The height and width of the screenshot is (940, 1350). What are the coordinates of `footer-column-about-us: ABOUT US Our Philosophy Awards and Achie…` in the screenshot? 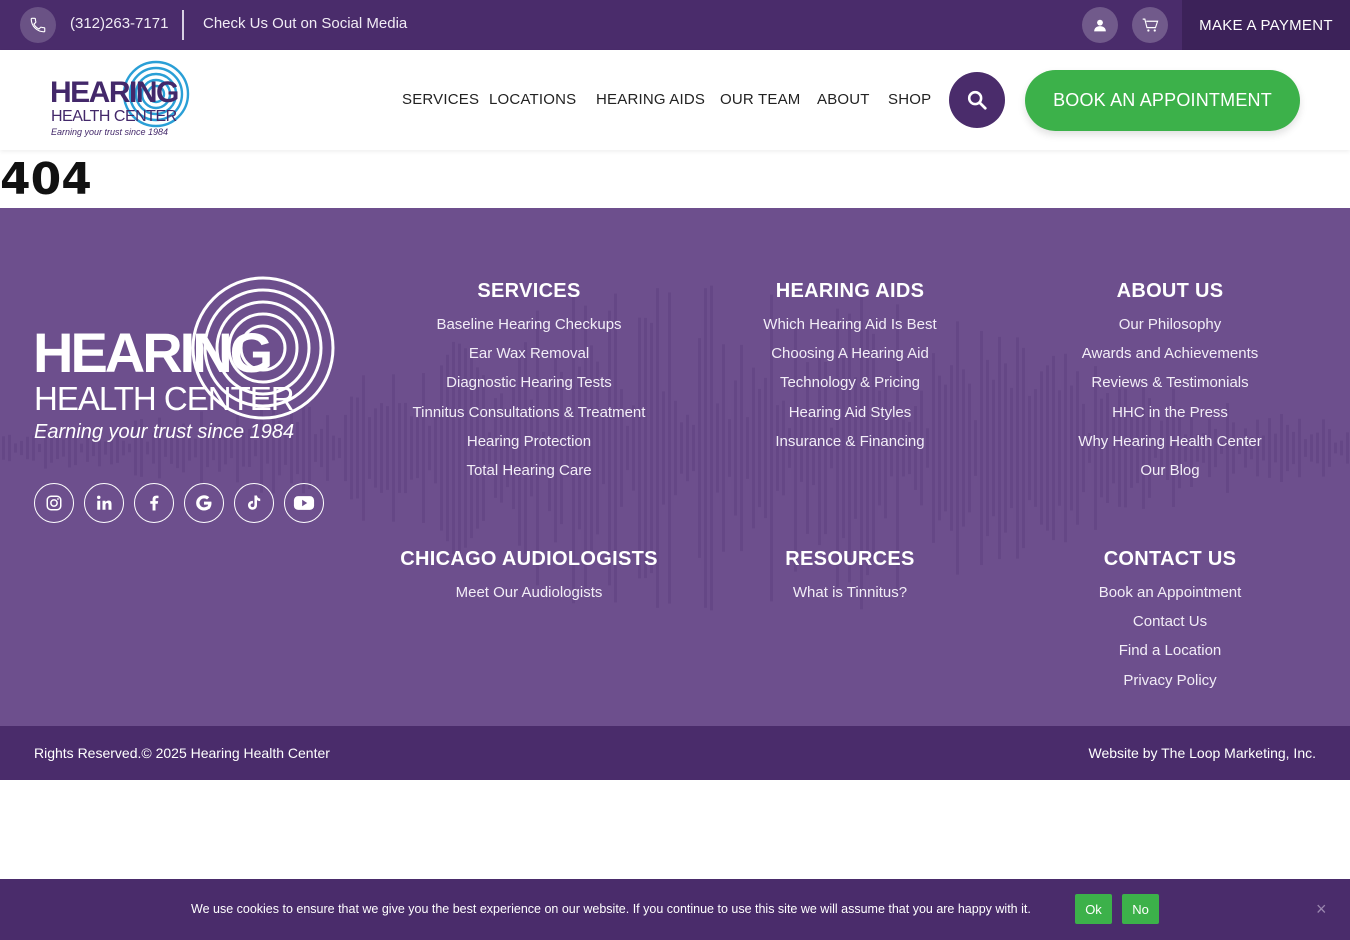 It's located at (1170, 385).